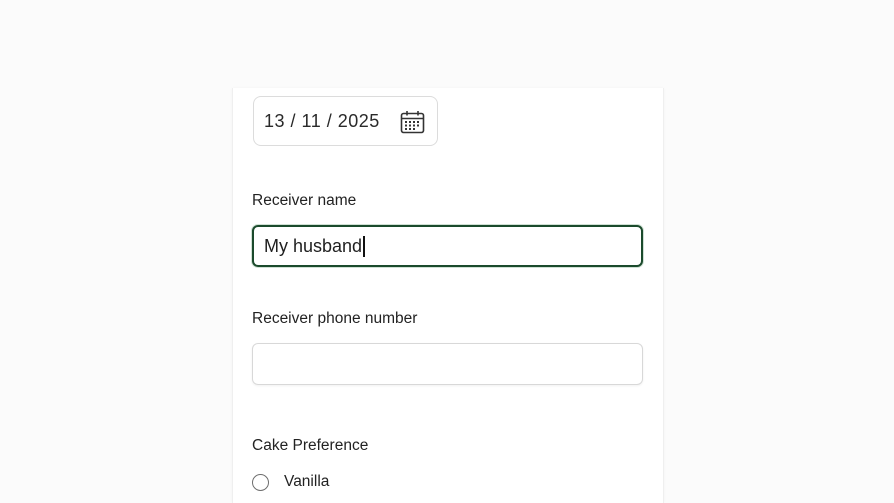  What do you see at coordinates (447, 364) in the screenshot?
I see `receiver-phone-input` at bounding box center [447, 364].